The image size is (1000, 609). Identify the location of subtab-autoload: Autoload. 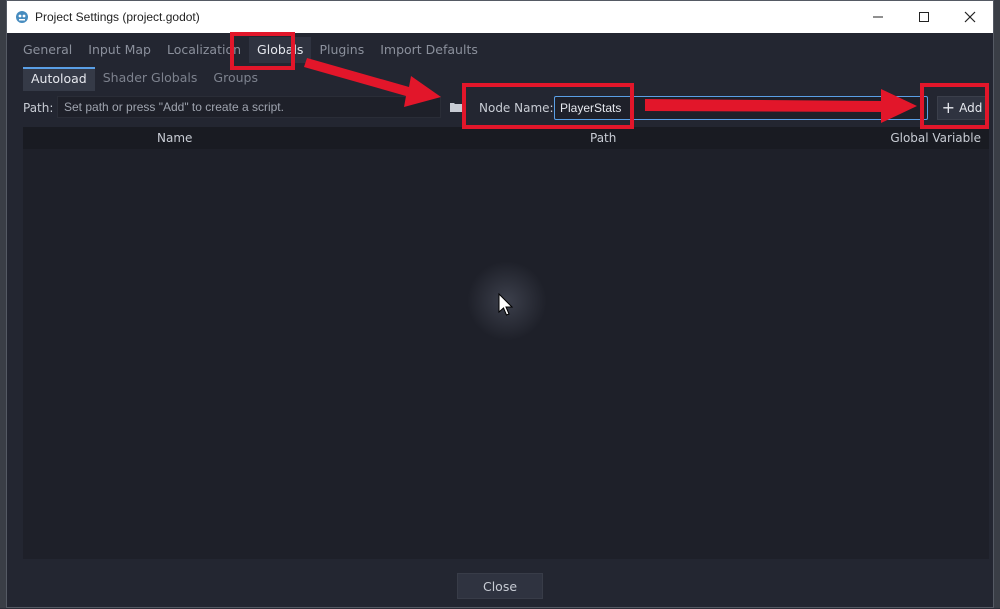
(59, 79).